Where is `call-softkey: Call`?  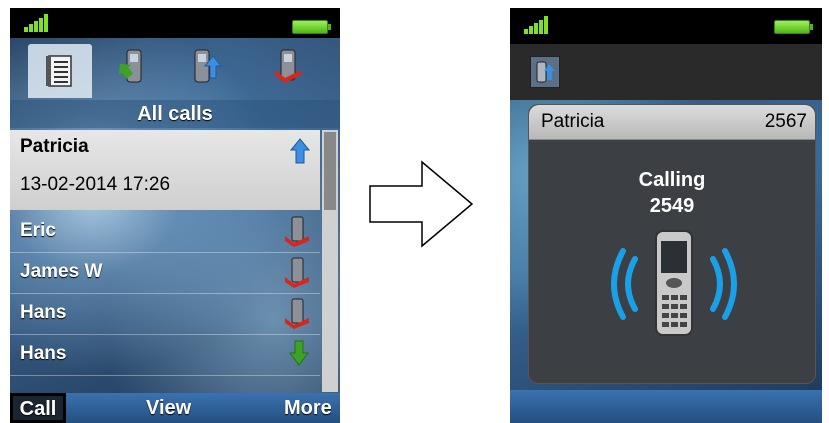
call-softkey: Call is located at coordinates (38, 408).